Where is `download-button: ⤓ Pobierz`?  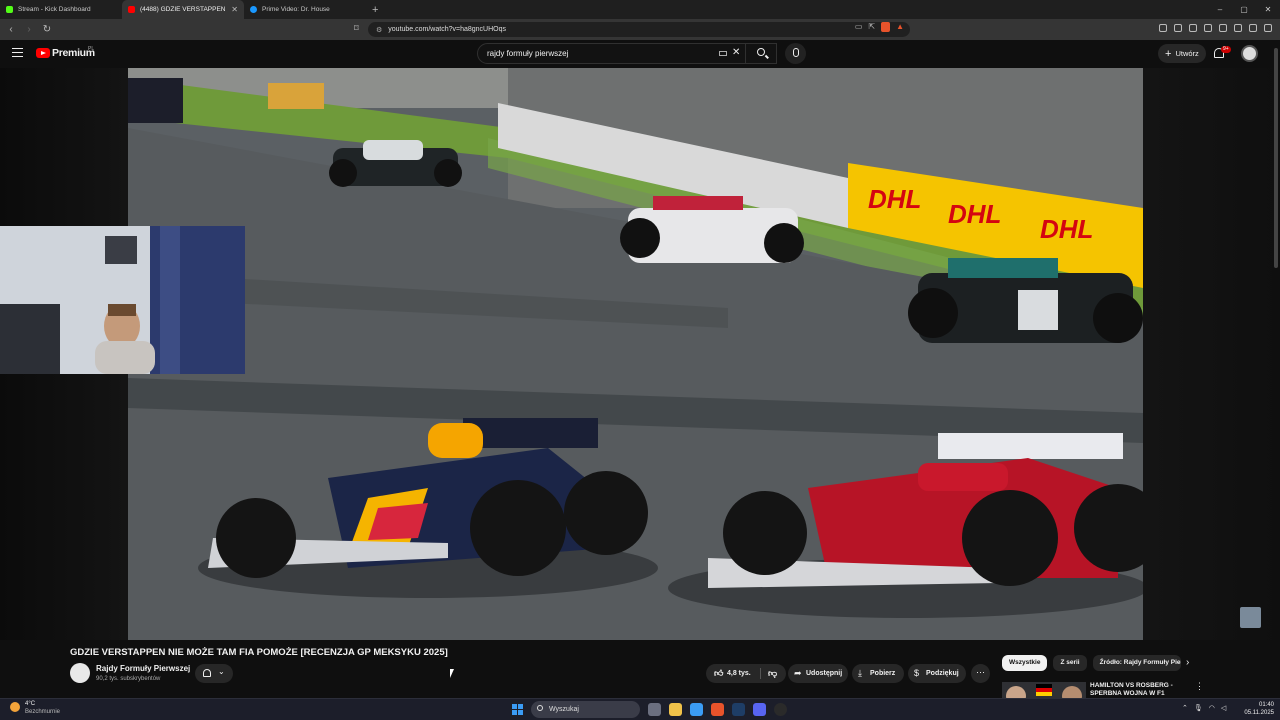 download-button: ⤓ Pobierz is located at coordinates (878, 673).